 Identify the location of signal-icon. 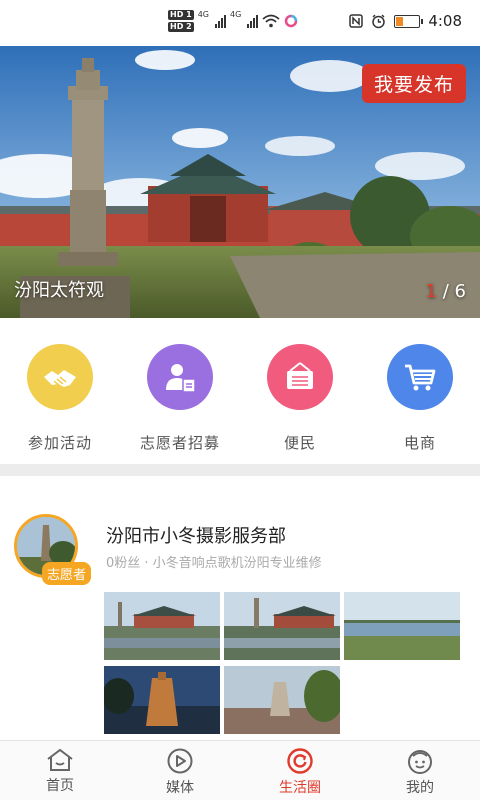
(220, 21).